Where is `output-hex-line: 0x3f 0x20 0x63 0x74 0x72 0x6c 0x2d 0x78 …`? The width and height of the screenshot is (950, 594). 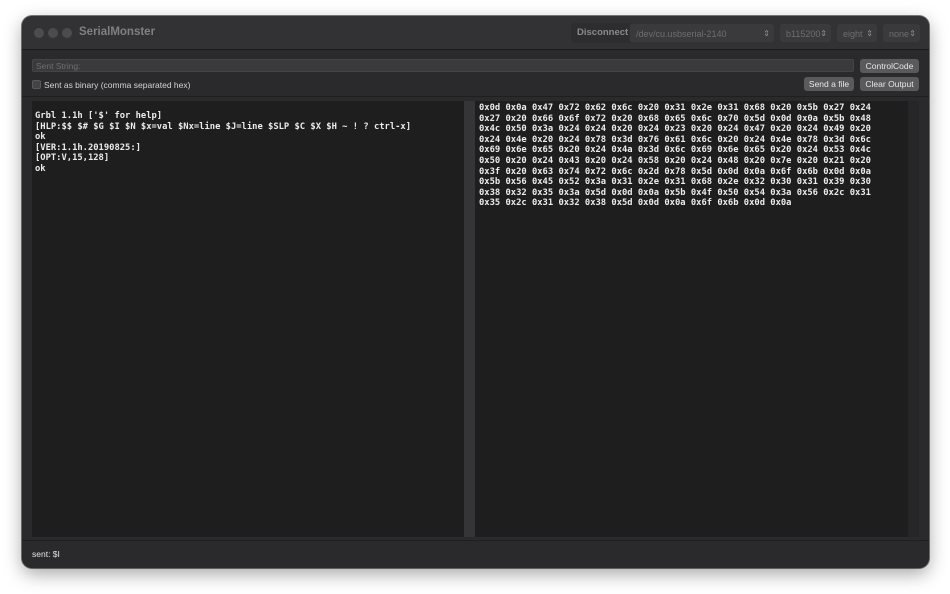 output-hex-line: 0x3f 0x20 0x63 0x74 0x72 0x6c 0x2d 0x78 … is located at coordinates (675, 171).